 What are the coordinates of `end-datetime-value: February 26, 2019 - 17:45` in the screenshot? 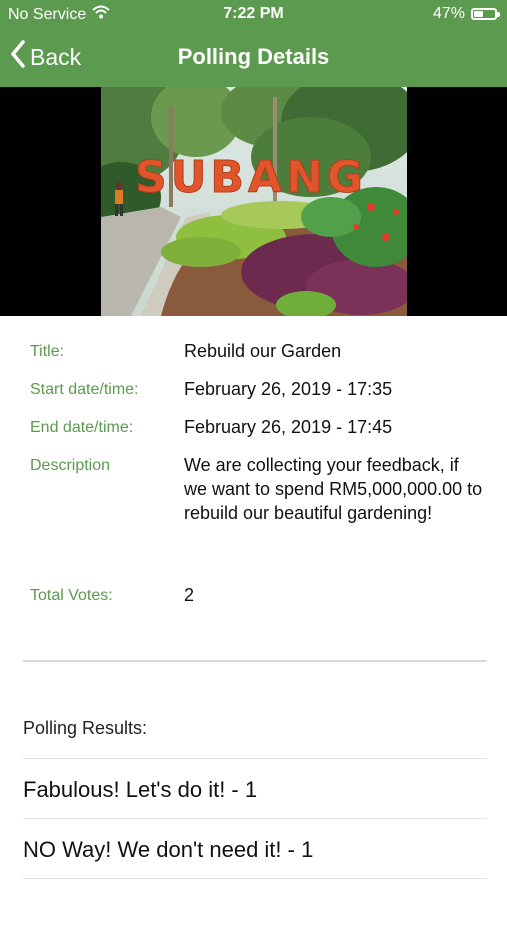 It's located at (288, 427).